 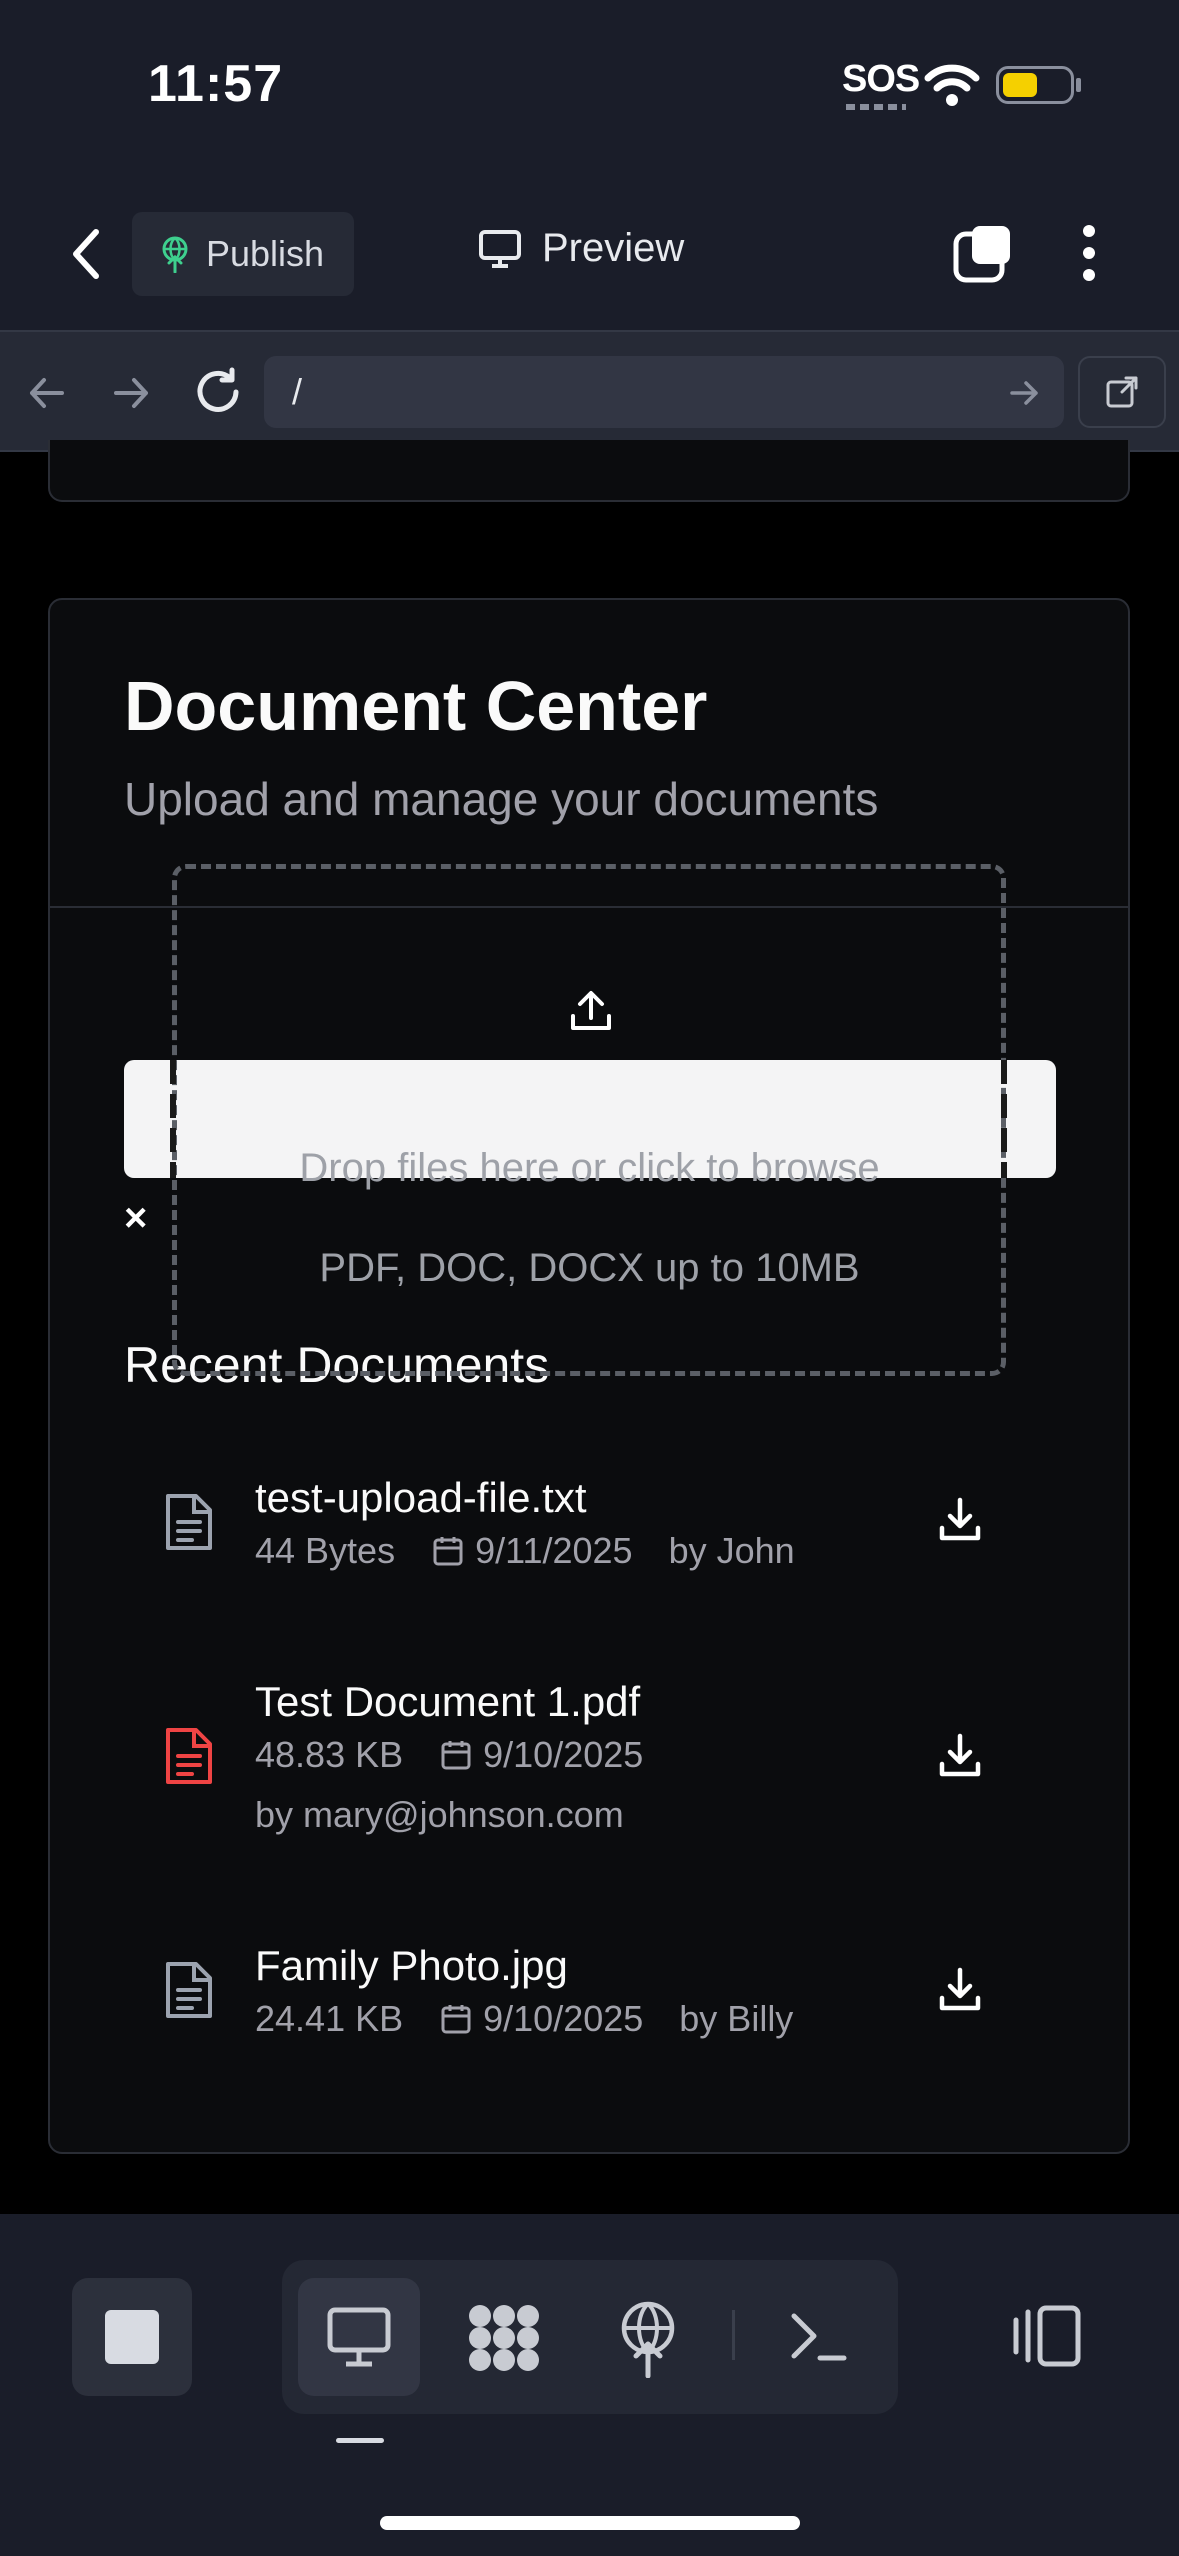 What do you see at coordinates (731, 1550) in the screenshot?
I see `document-author: by John` at bounding box center [731, 1550].